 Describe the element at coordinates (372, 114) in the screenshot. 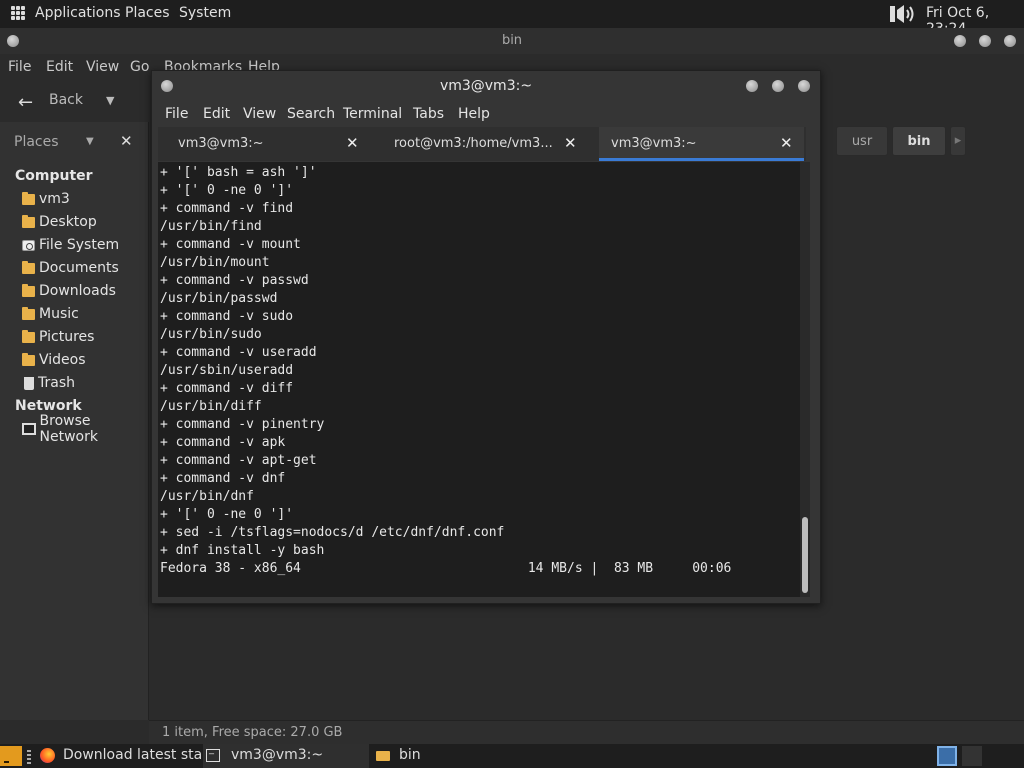

I see `menu-terminal: Terminal` at that location.